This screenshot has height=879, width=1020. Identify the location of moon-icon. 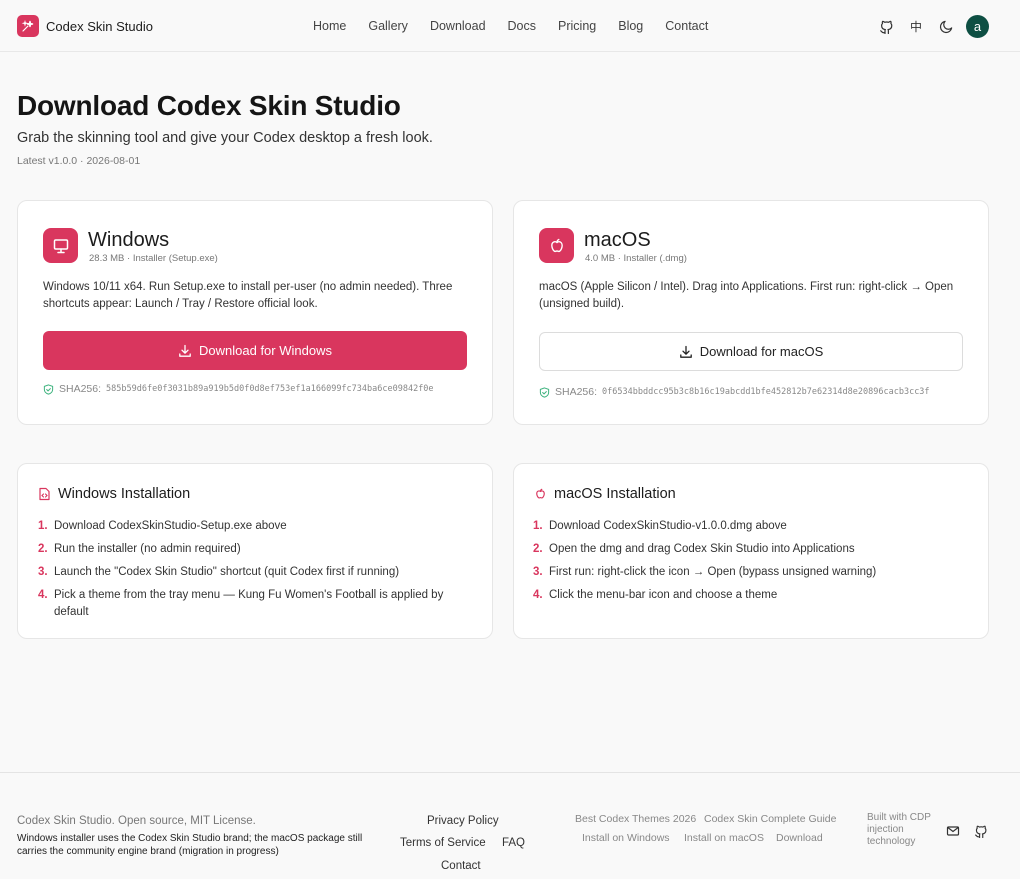
(946, 26).